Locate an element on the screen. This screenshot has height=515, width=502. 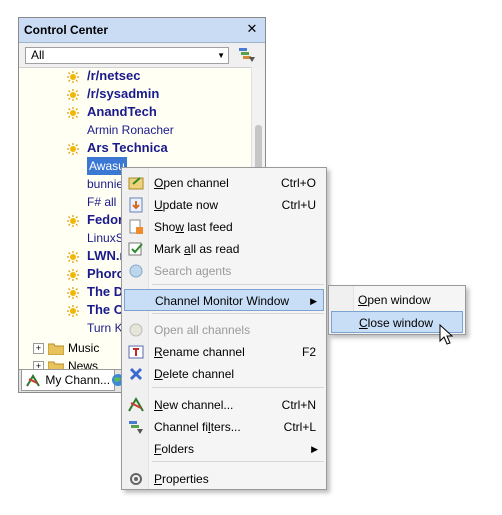
menu-item-label: Search agents is located at coordinates (193, 271).